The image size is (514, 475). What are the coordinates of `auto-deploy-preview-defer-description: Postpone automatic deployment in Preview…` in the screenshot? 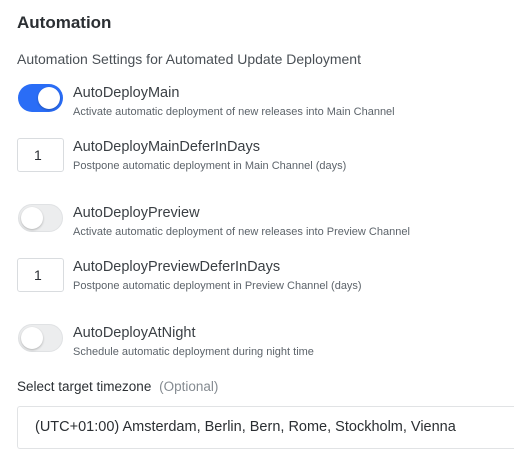 It's located at (217, 286).